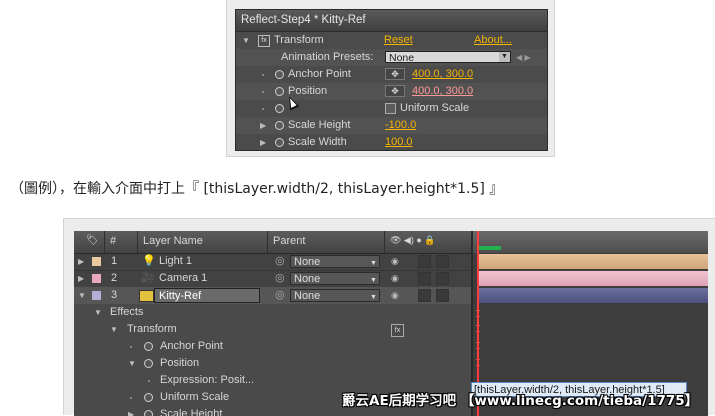 The width and height of the screenshot is (715, 416). What do you see at coordinates (207, 295) in the screenshot?
I see `layer-name: Kitty-Ref` at bounding box center [207, 295].